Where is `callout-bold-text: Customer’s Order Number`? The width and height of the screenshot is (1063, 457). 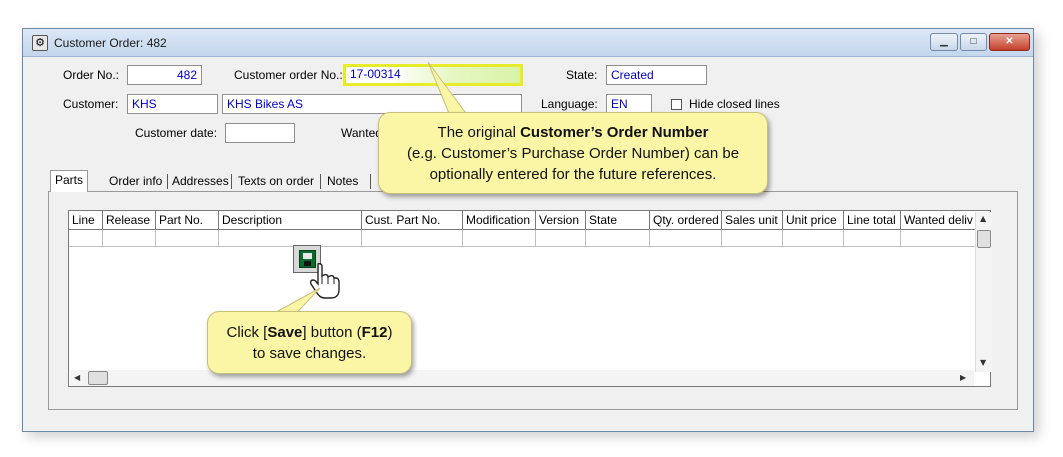
callout-bold-text: Customer’s Order Number is located at coordinates (614, 132).